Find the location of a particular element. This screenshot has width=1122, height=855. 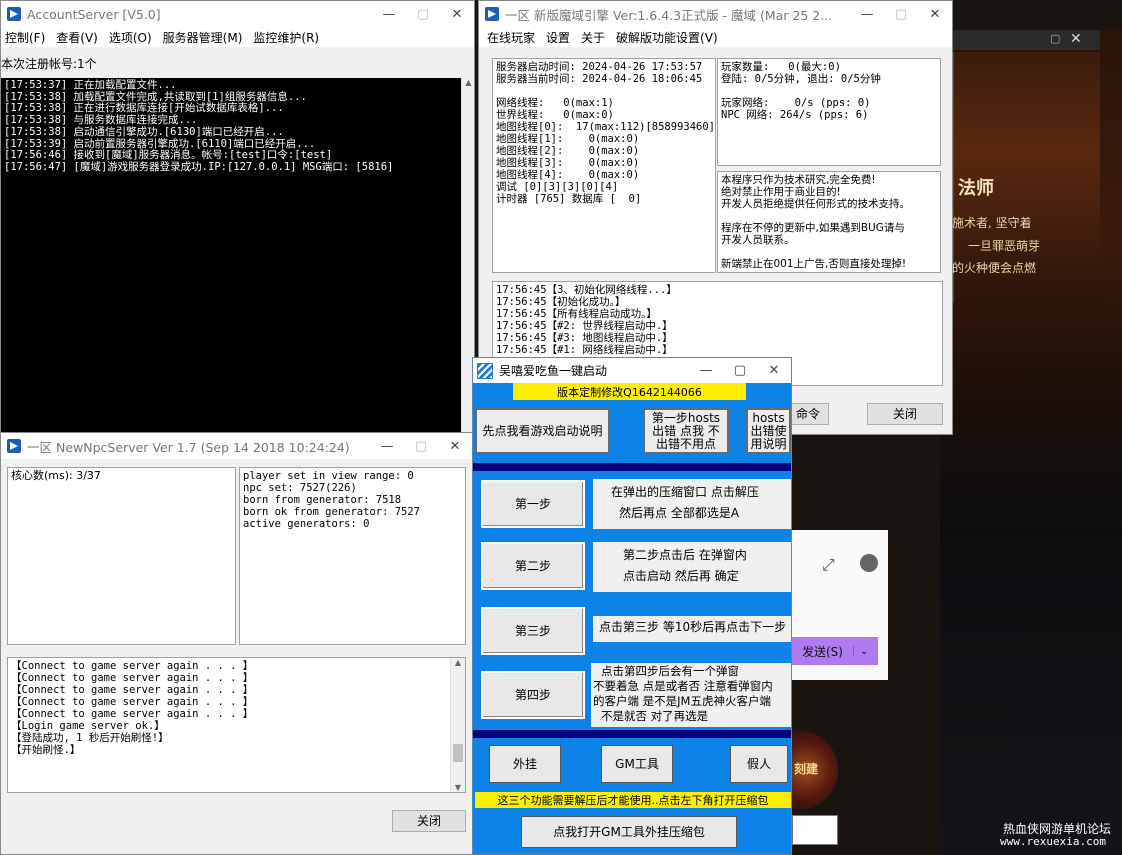

desc-line: 在弹出的压缩窗口 点击解压 is located at coordinates (685, 492).